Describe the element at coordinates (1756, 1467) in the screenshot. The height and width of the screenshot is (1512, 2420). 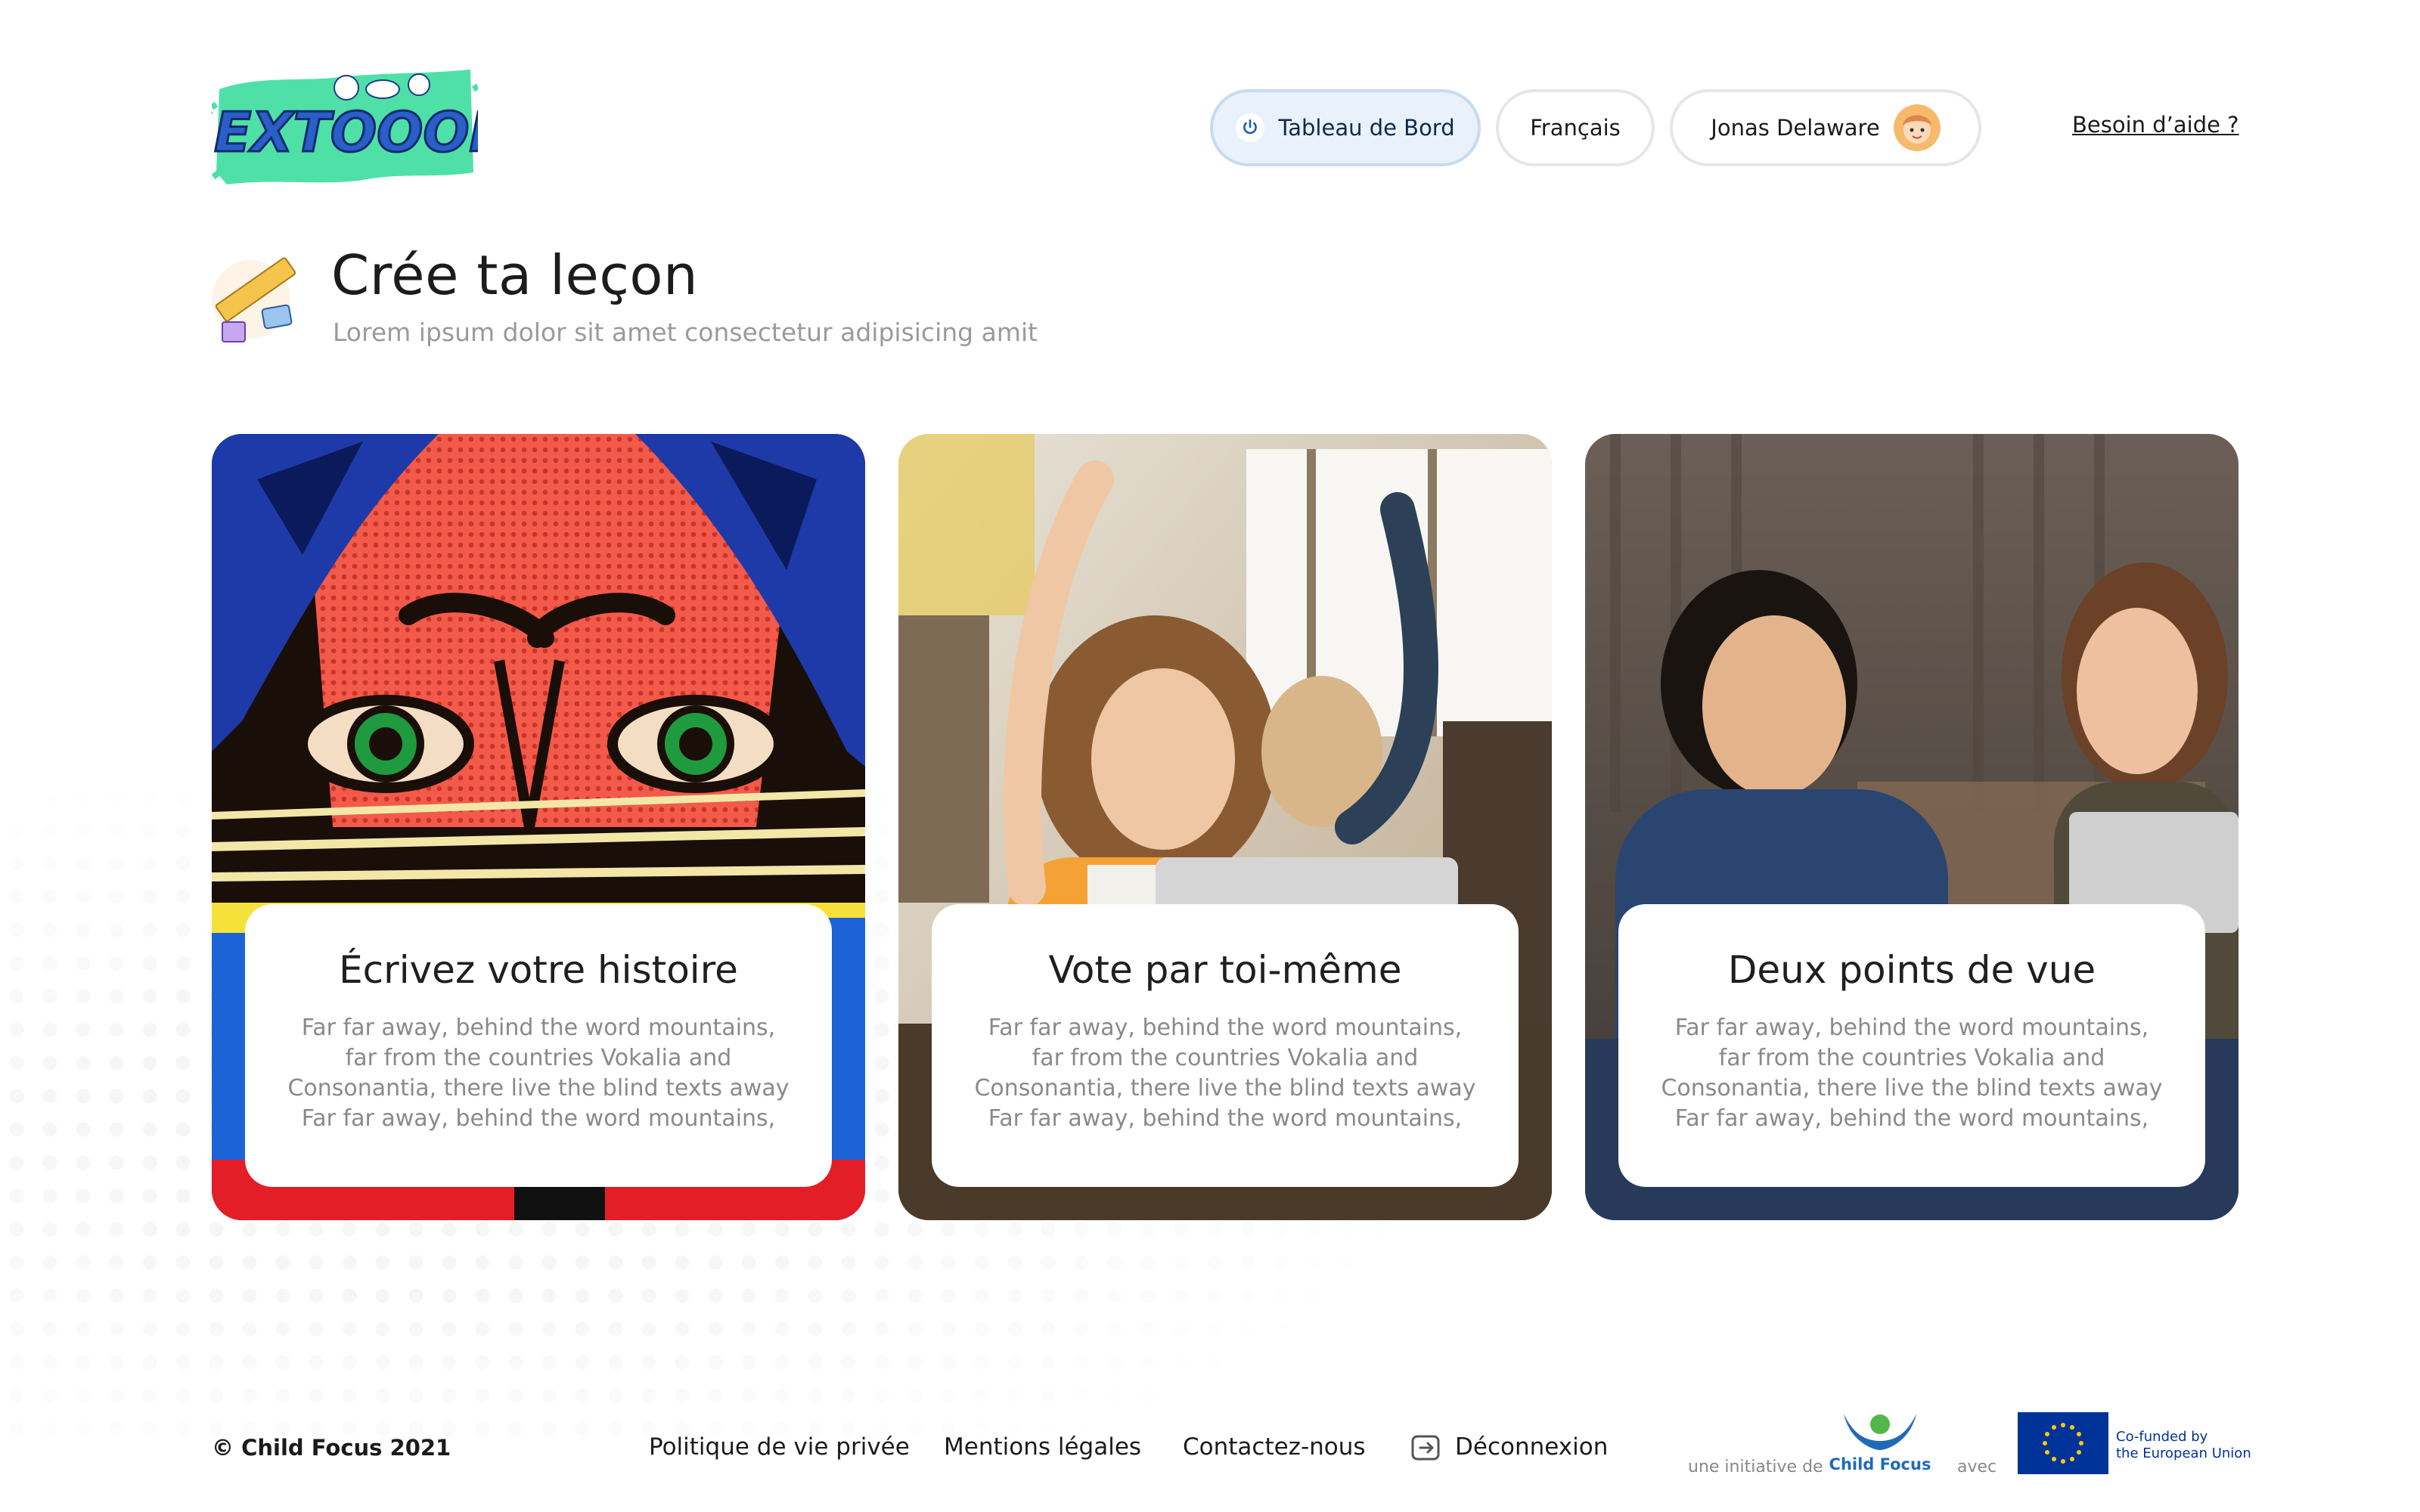
I see `initiative-label: une initiative de` at that location.